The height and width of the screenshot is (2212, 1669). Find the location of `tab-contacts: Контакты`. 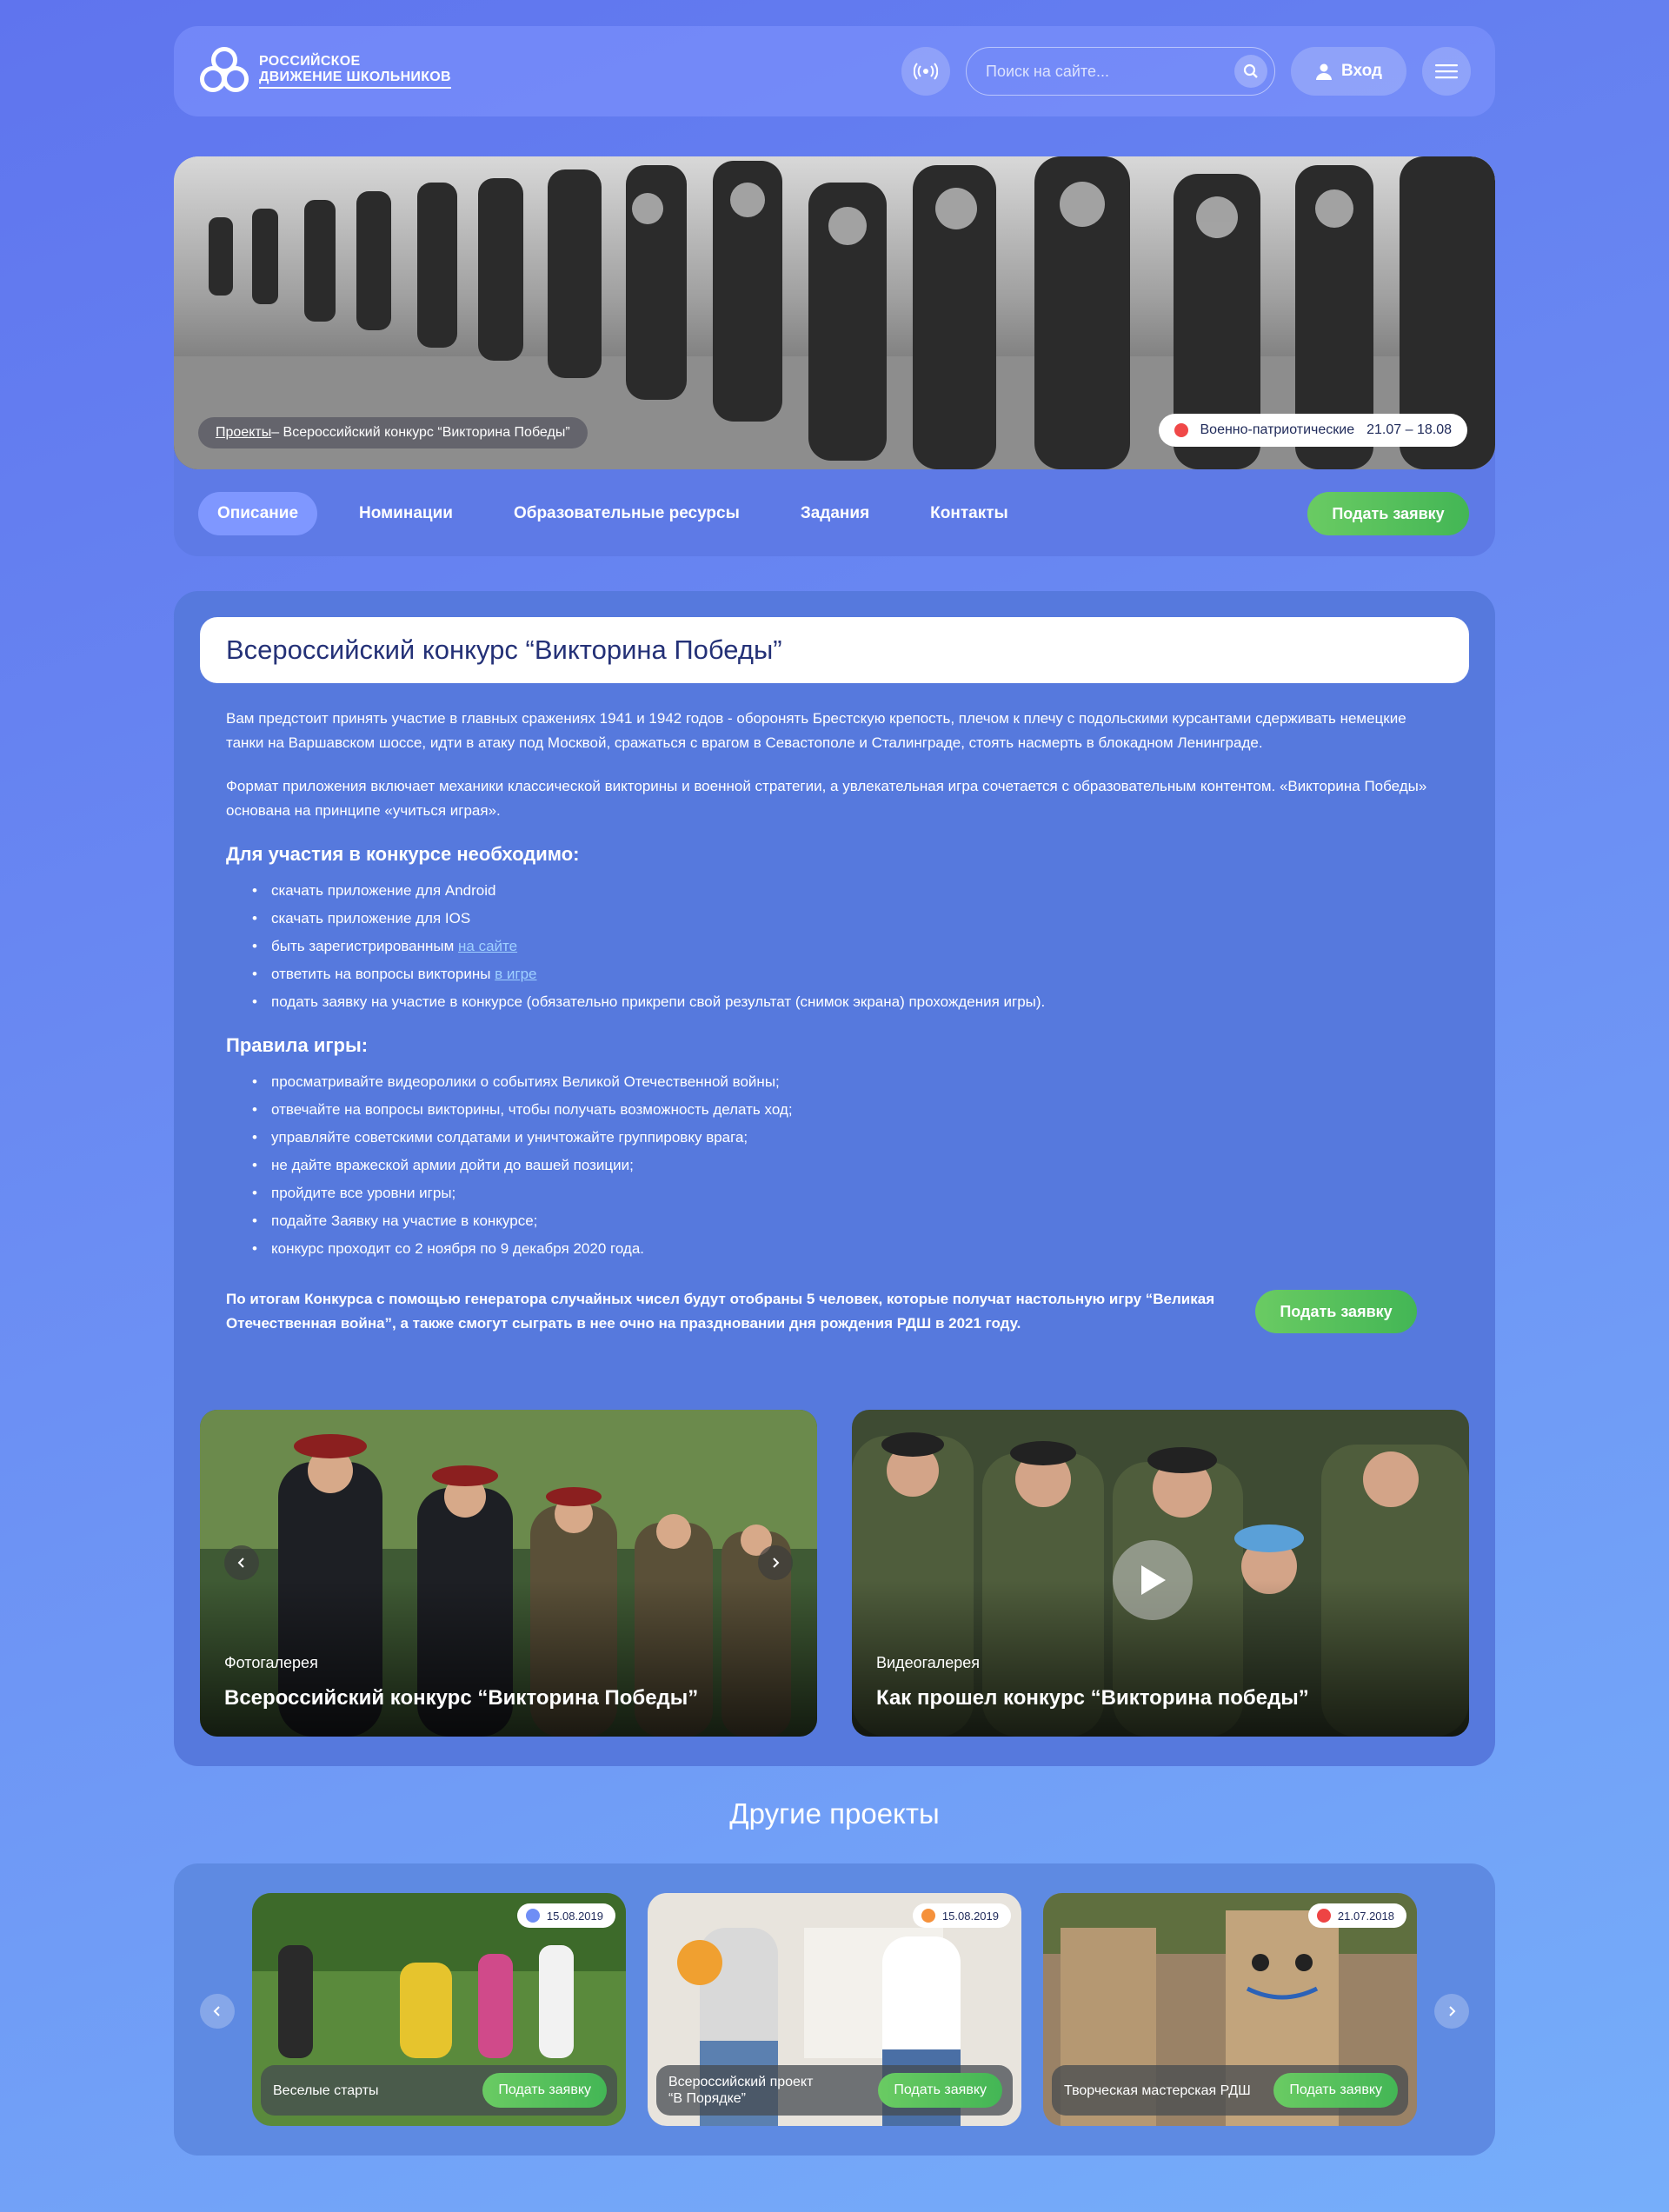

tab-contacts: Контакты is located at coordinates (969, 513).